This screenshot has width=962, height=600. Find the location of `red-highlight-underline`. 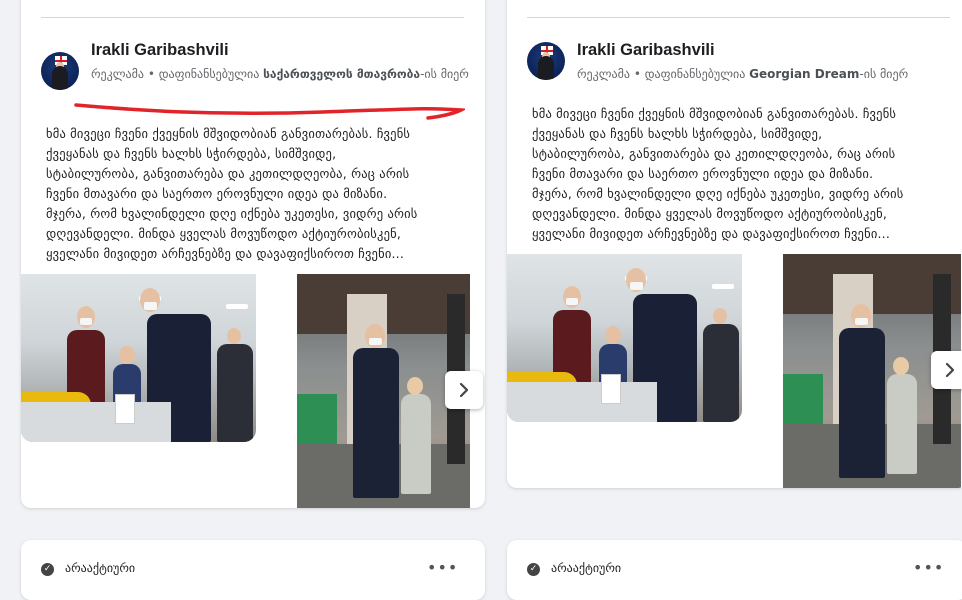

red-highlight-underline is located at coordinates (269, 111).